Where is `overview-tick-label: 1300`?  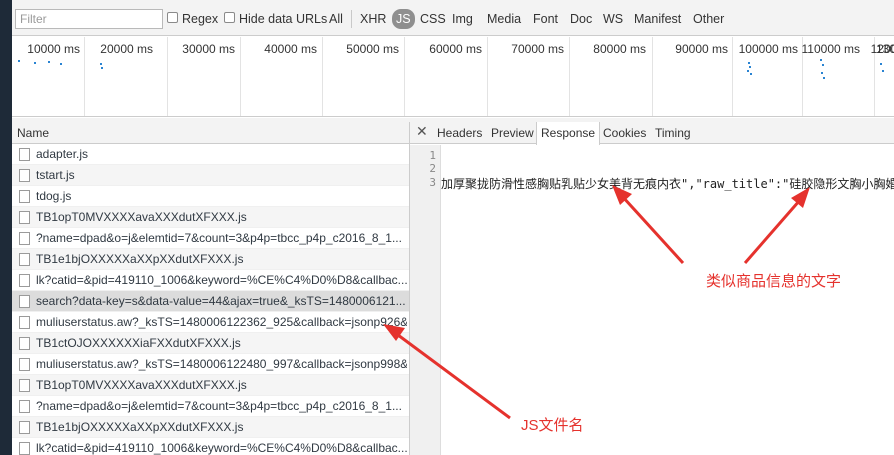
overview-tick-label: 1300 is located at coordinates (885, 49).